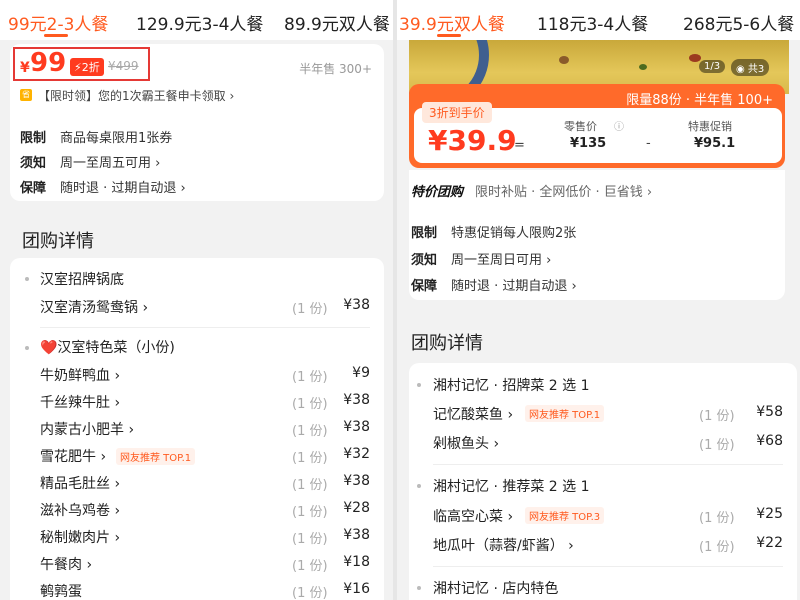 Image resolution: width=800 pixels, height=600 pixels. I want to click on item-name: 剁椒鱼头 ›, so click(466, 443).